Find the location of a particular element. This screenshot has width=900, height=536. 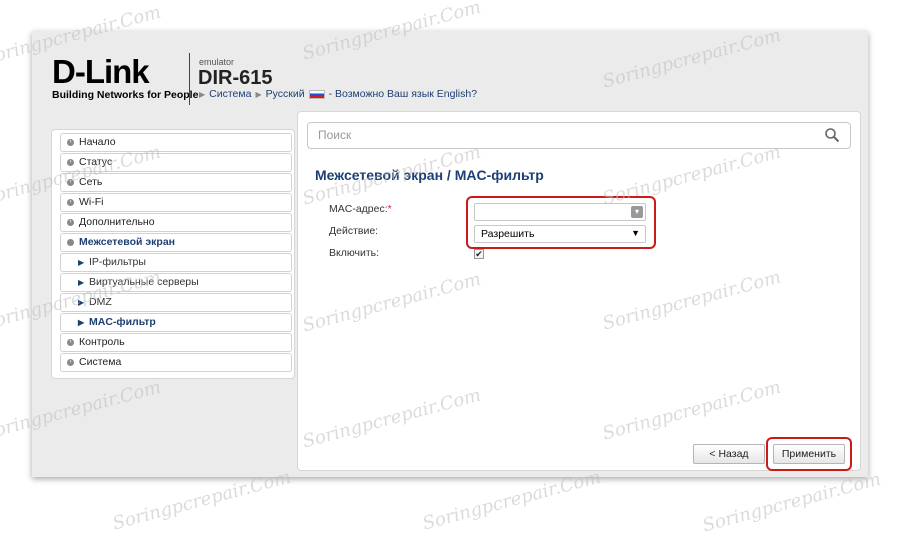

sidebar-item-label: Начало is located at coordinates (97, 142).